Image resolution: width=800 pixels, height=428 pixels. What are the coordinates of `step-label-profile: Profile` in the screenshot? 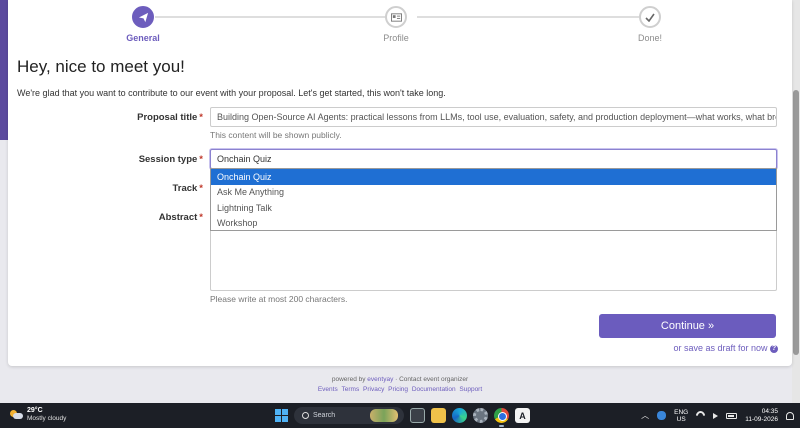 It's located at (396, 38).